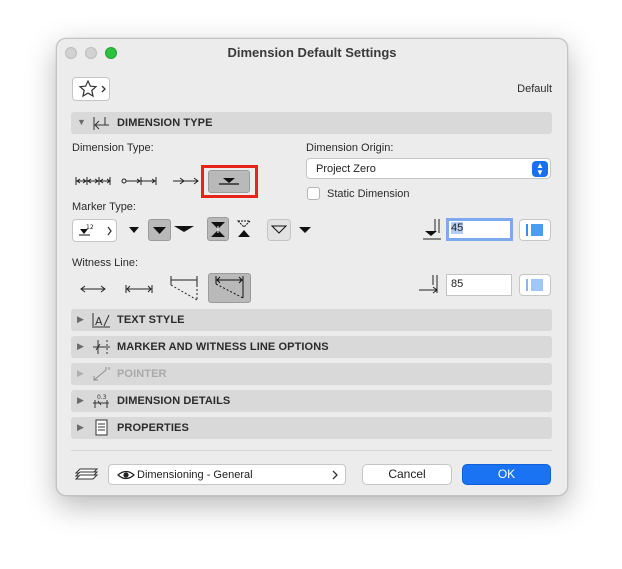  What do you see at coordinates (432, 229) in the screenshot?
I see `marker-angle-icon` at bounding box center [432, 229].